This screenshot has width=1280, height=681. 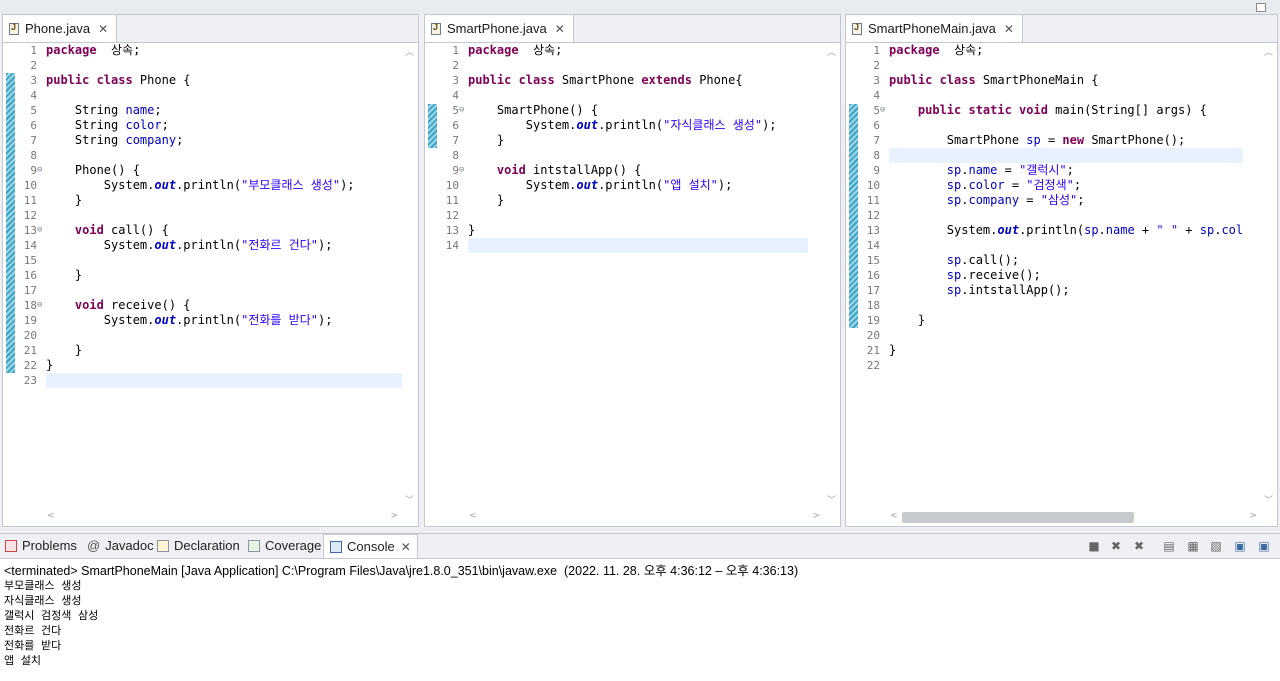 I want to click on tab-problems: Problems, so click(x=41, y=546).